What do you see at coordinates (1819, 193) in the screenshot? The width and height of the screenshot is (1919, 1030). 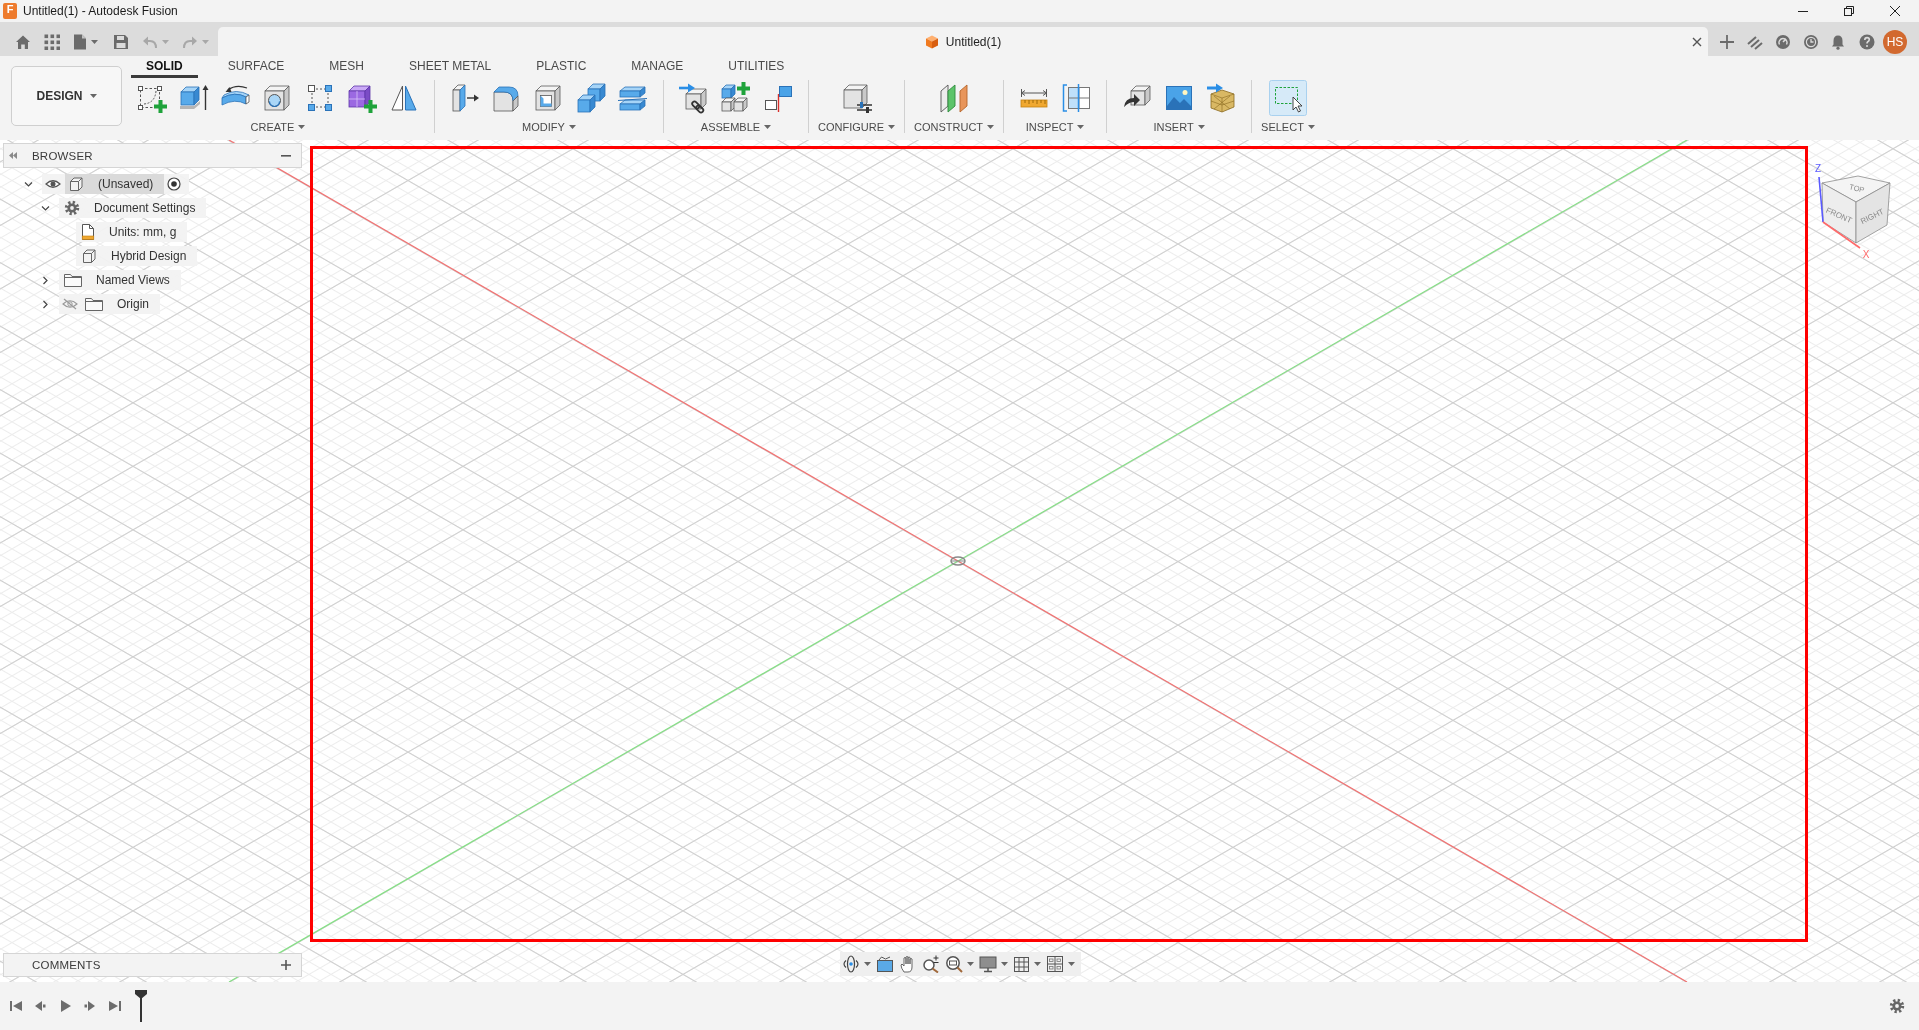 I see `axis-indicator: Z` at bounding box center [1819, 193].